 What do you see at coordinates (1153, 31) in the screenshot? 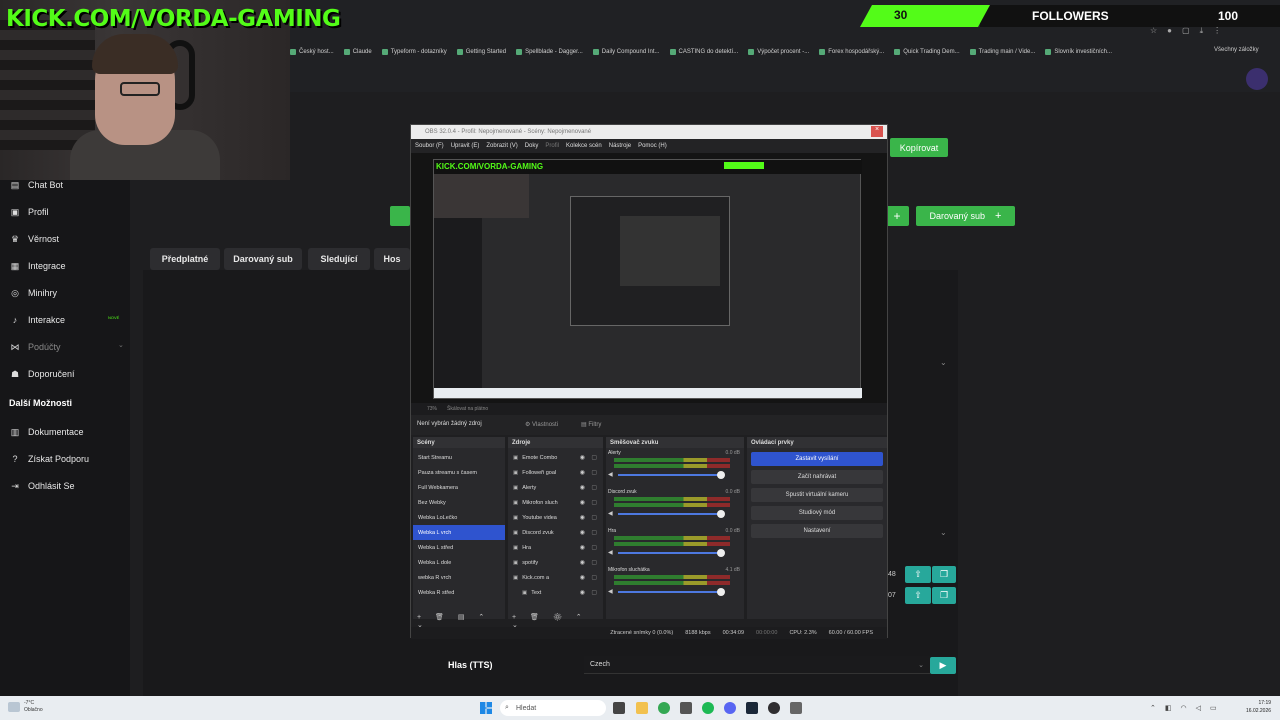
I see `star-icon: ☆` at bounding box center [1153, 31].